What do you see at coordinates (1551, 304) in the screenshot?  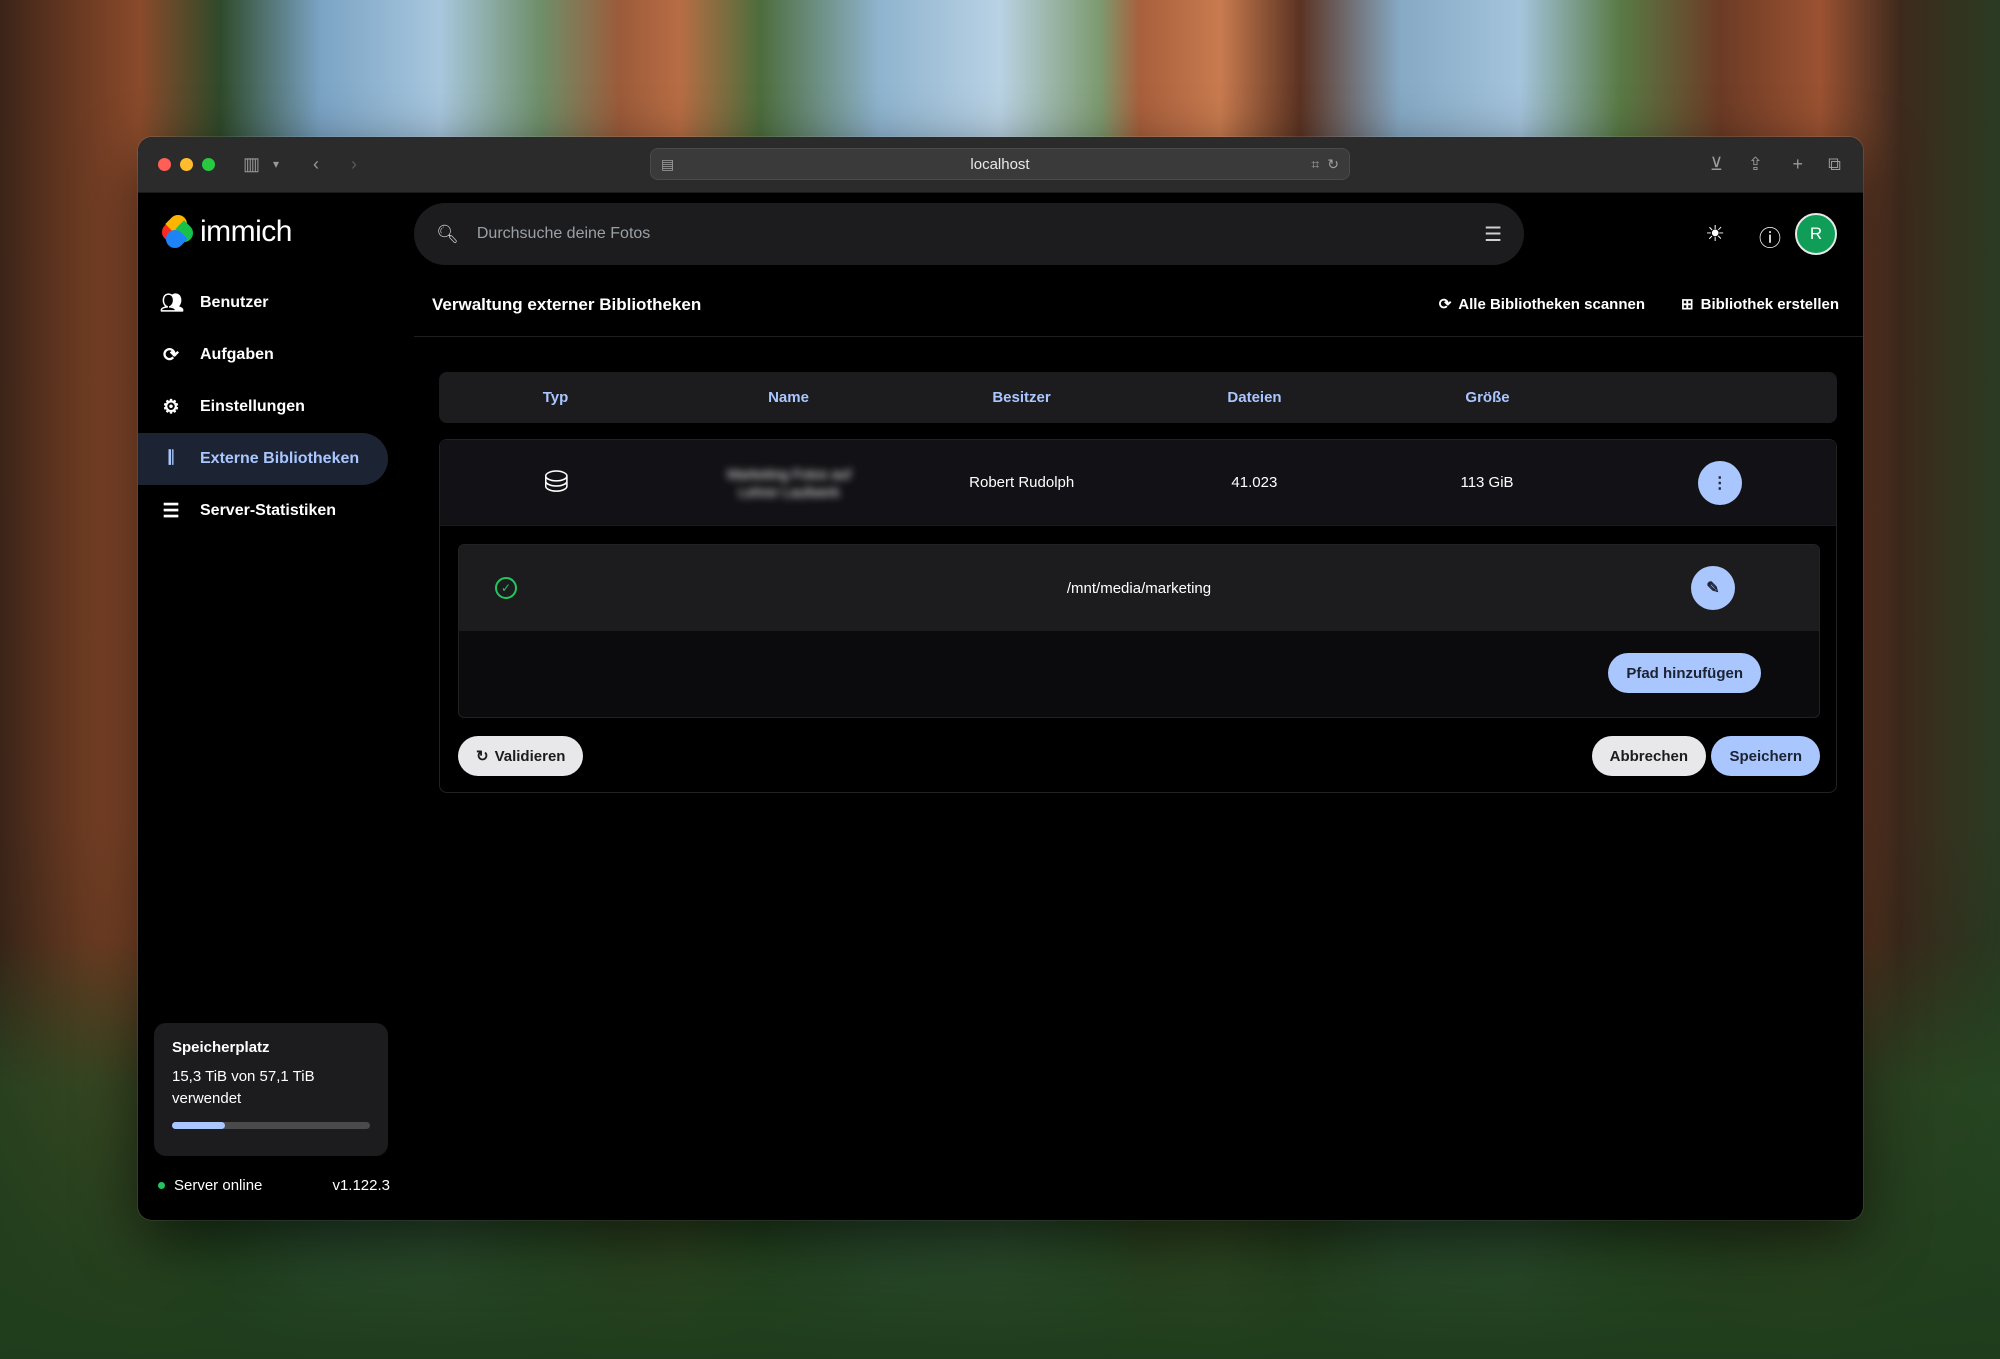 I see `scan-all-label: Alle Bibliotheken scannen` at bounding box center [1551, 304].